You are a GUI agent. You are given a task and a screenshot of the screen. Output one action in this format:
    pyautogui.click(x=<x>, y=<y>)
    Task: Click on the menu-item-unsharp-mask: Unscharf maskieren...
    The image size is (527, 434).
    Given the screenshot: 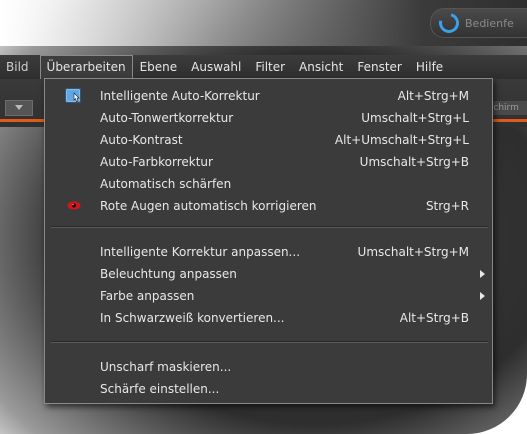 What is the action you would take?
    pyautogui.click(x=268, y=367)
    